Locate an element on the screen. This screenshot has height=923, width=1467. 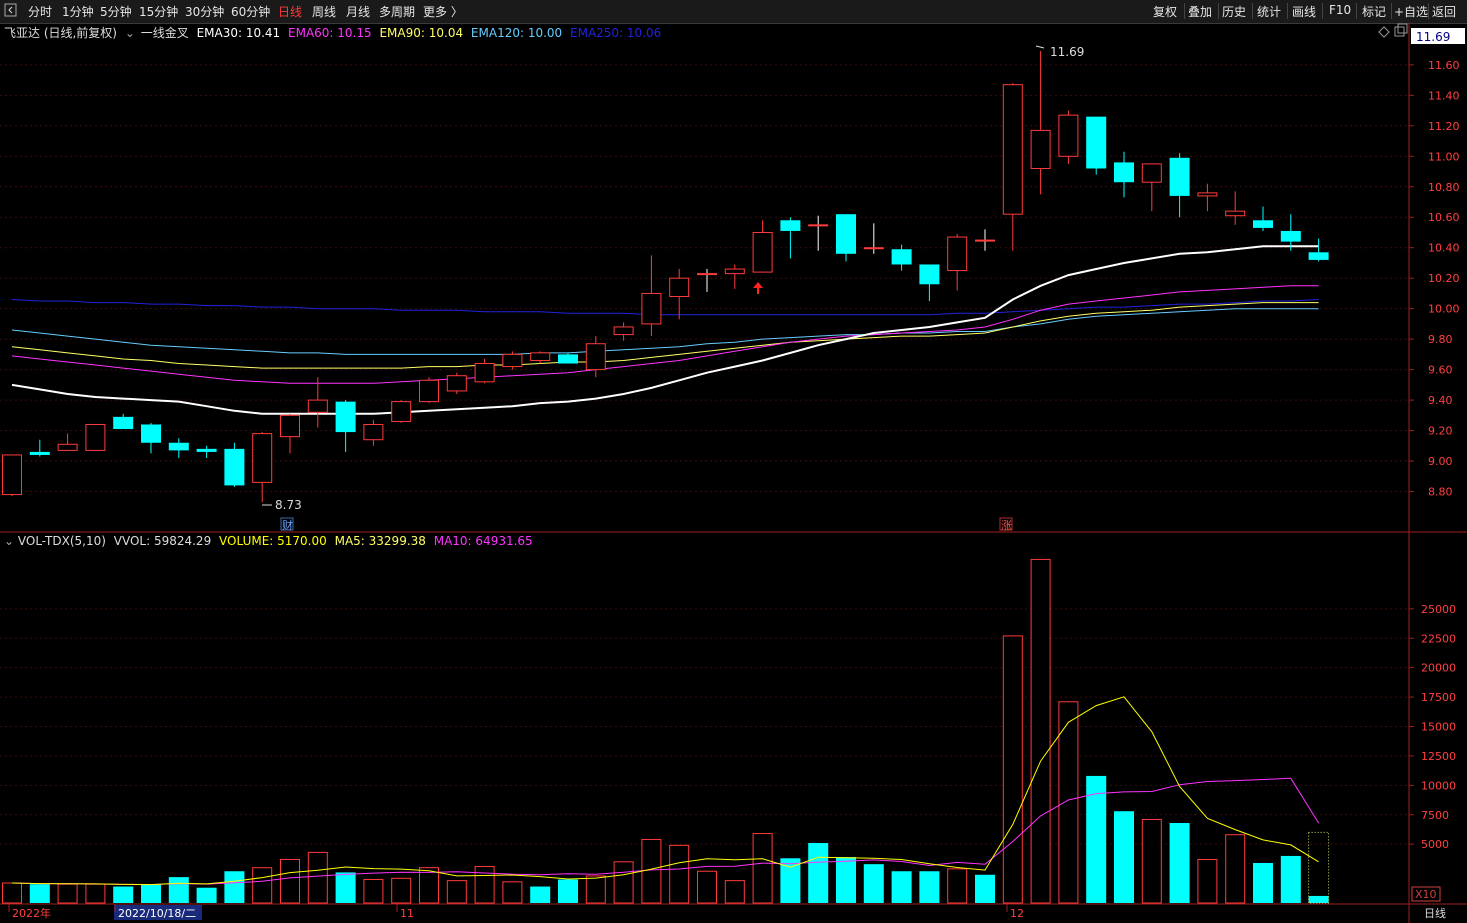
vvol-value: VVOL: 59824.29 is located at coordinates (162, 541).